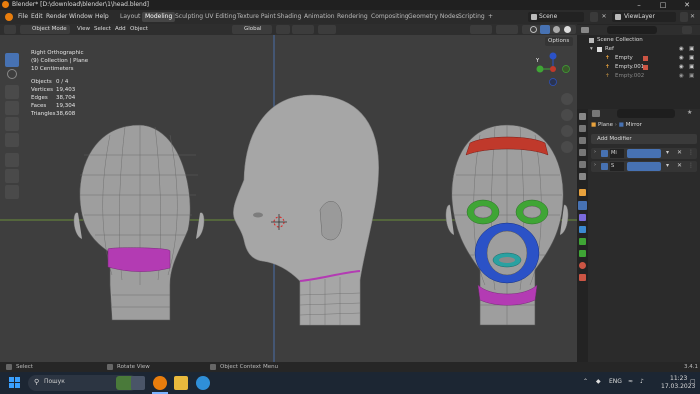 The height and width of the screenshot is (394, 700). I want to click on viewlayer-copy-icon, so click(684, 17).